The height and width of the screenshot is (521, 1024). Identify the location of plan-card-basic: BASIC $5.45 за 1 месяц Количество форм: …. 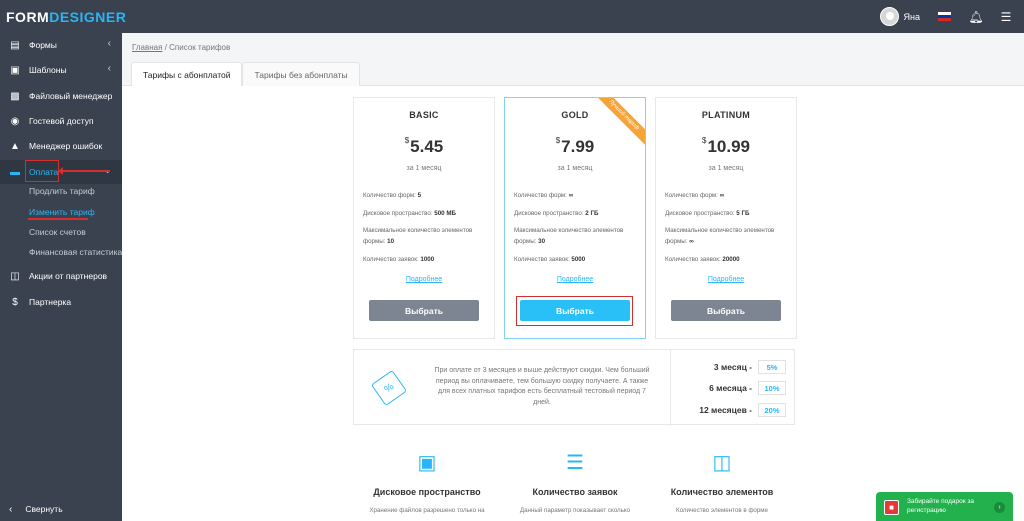
(424, 218).